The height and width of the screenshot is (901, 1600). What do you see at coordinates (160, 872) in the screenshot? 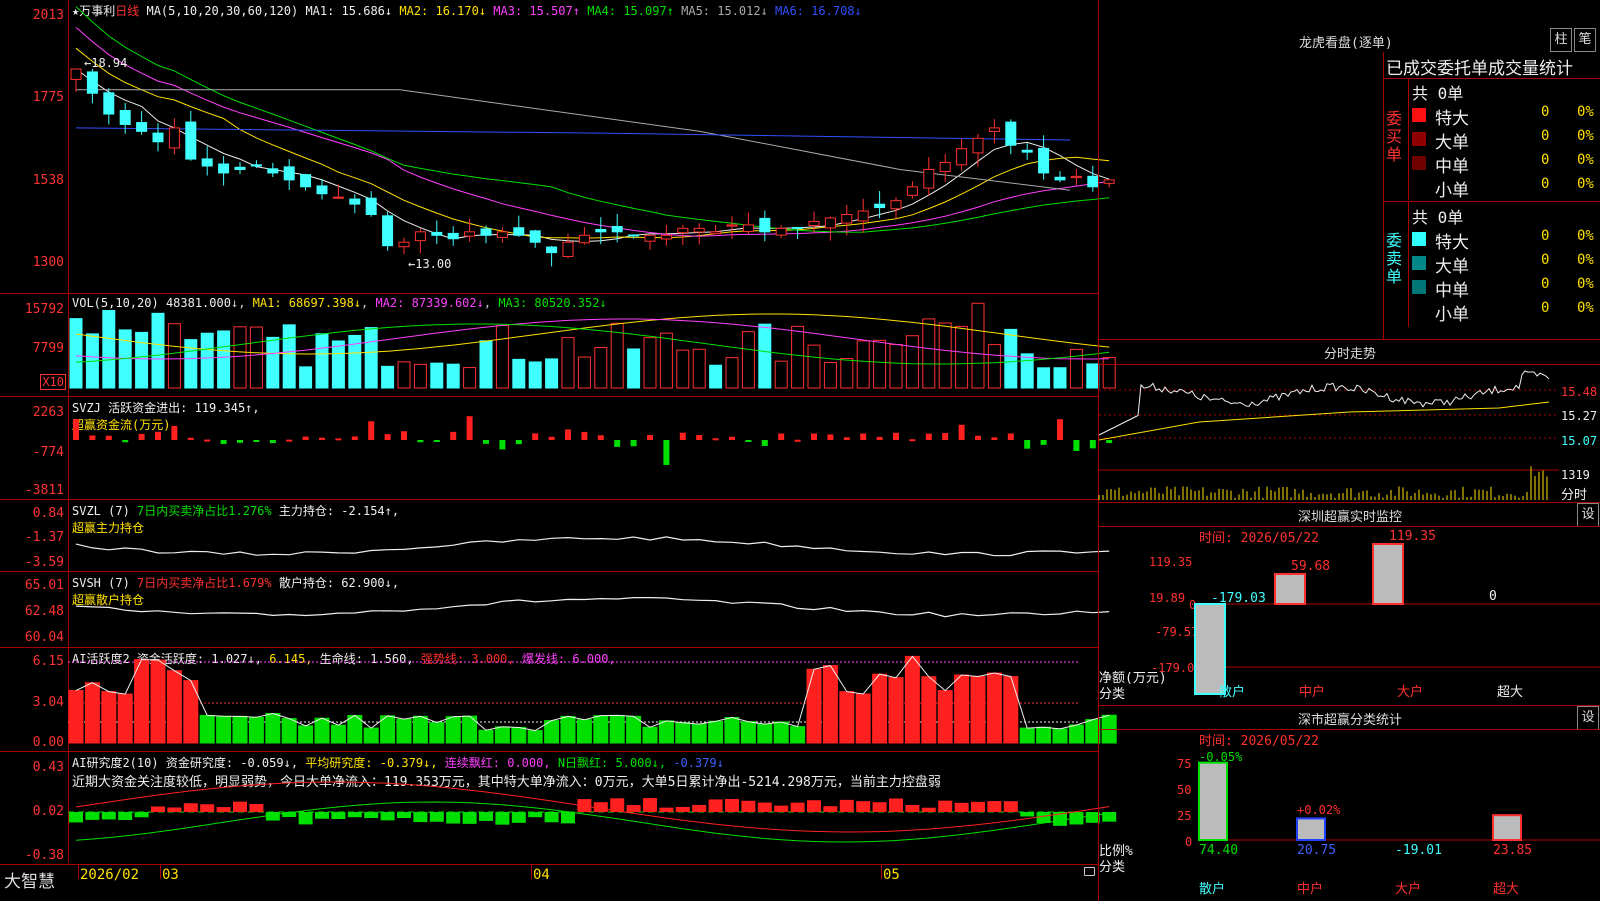
I see `date-tick` at bounding box center [160, 872].